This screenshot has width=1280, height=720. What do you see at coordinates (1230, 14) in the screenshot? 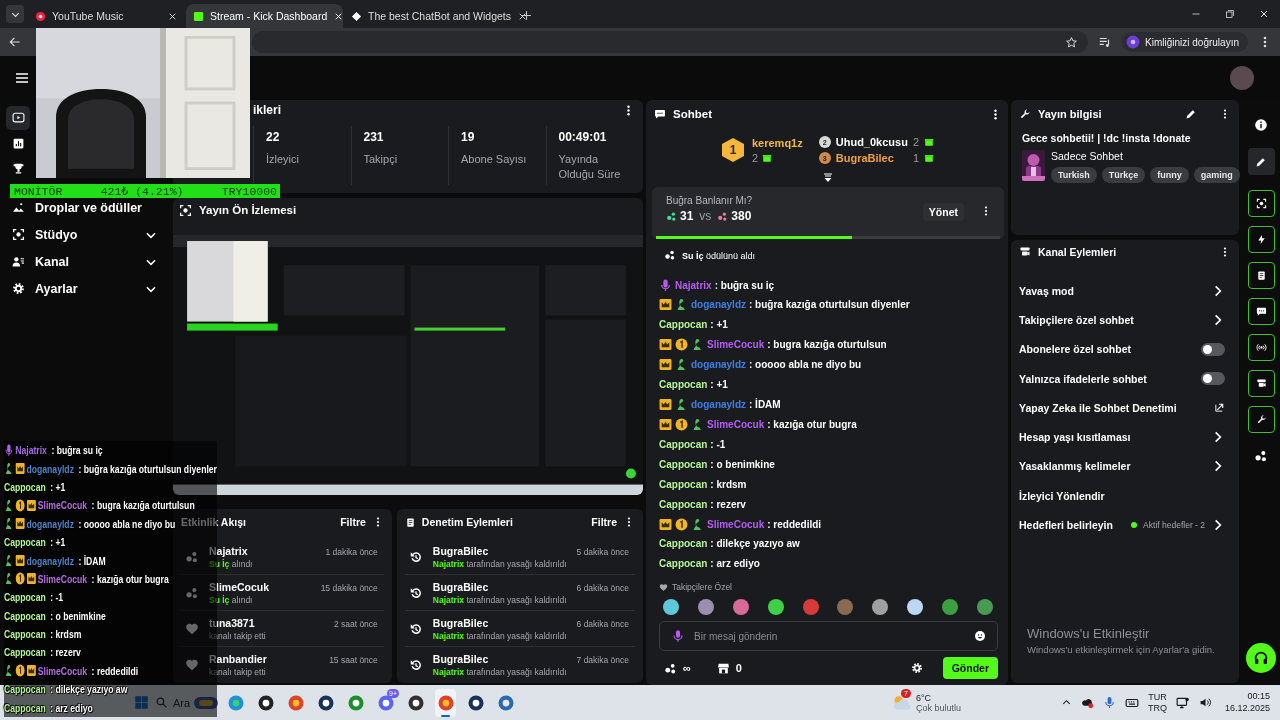
I see `restore-icon` at bounding box center [1230, 14].